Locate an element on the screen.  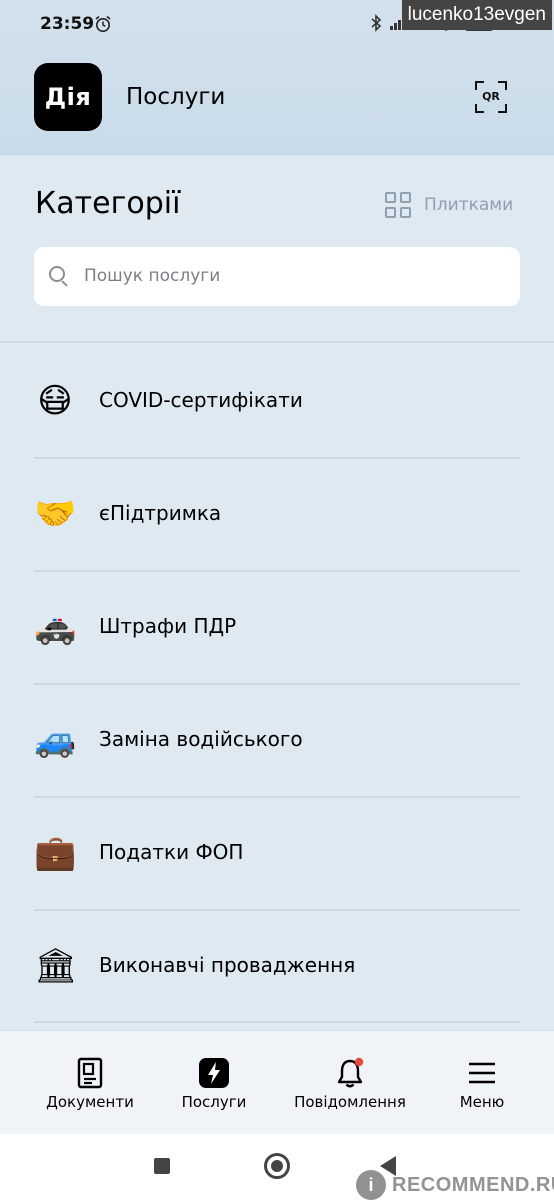
nav-item-notifications: Повідомлення is located at coordinates (350, 1083).